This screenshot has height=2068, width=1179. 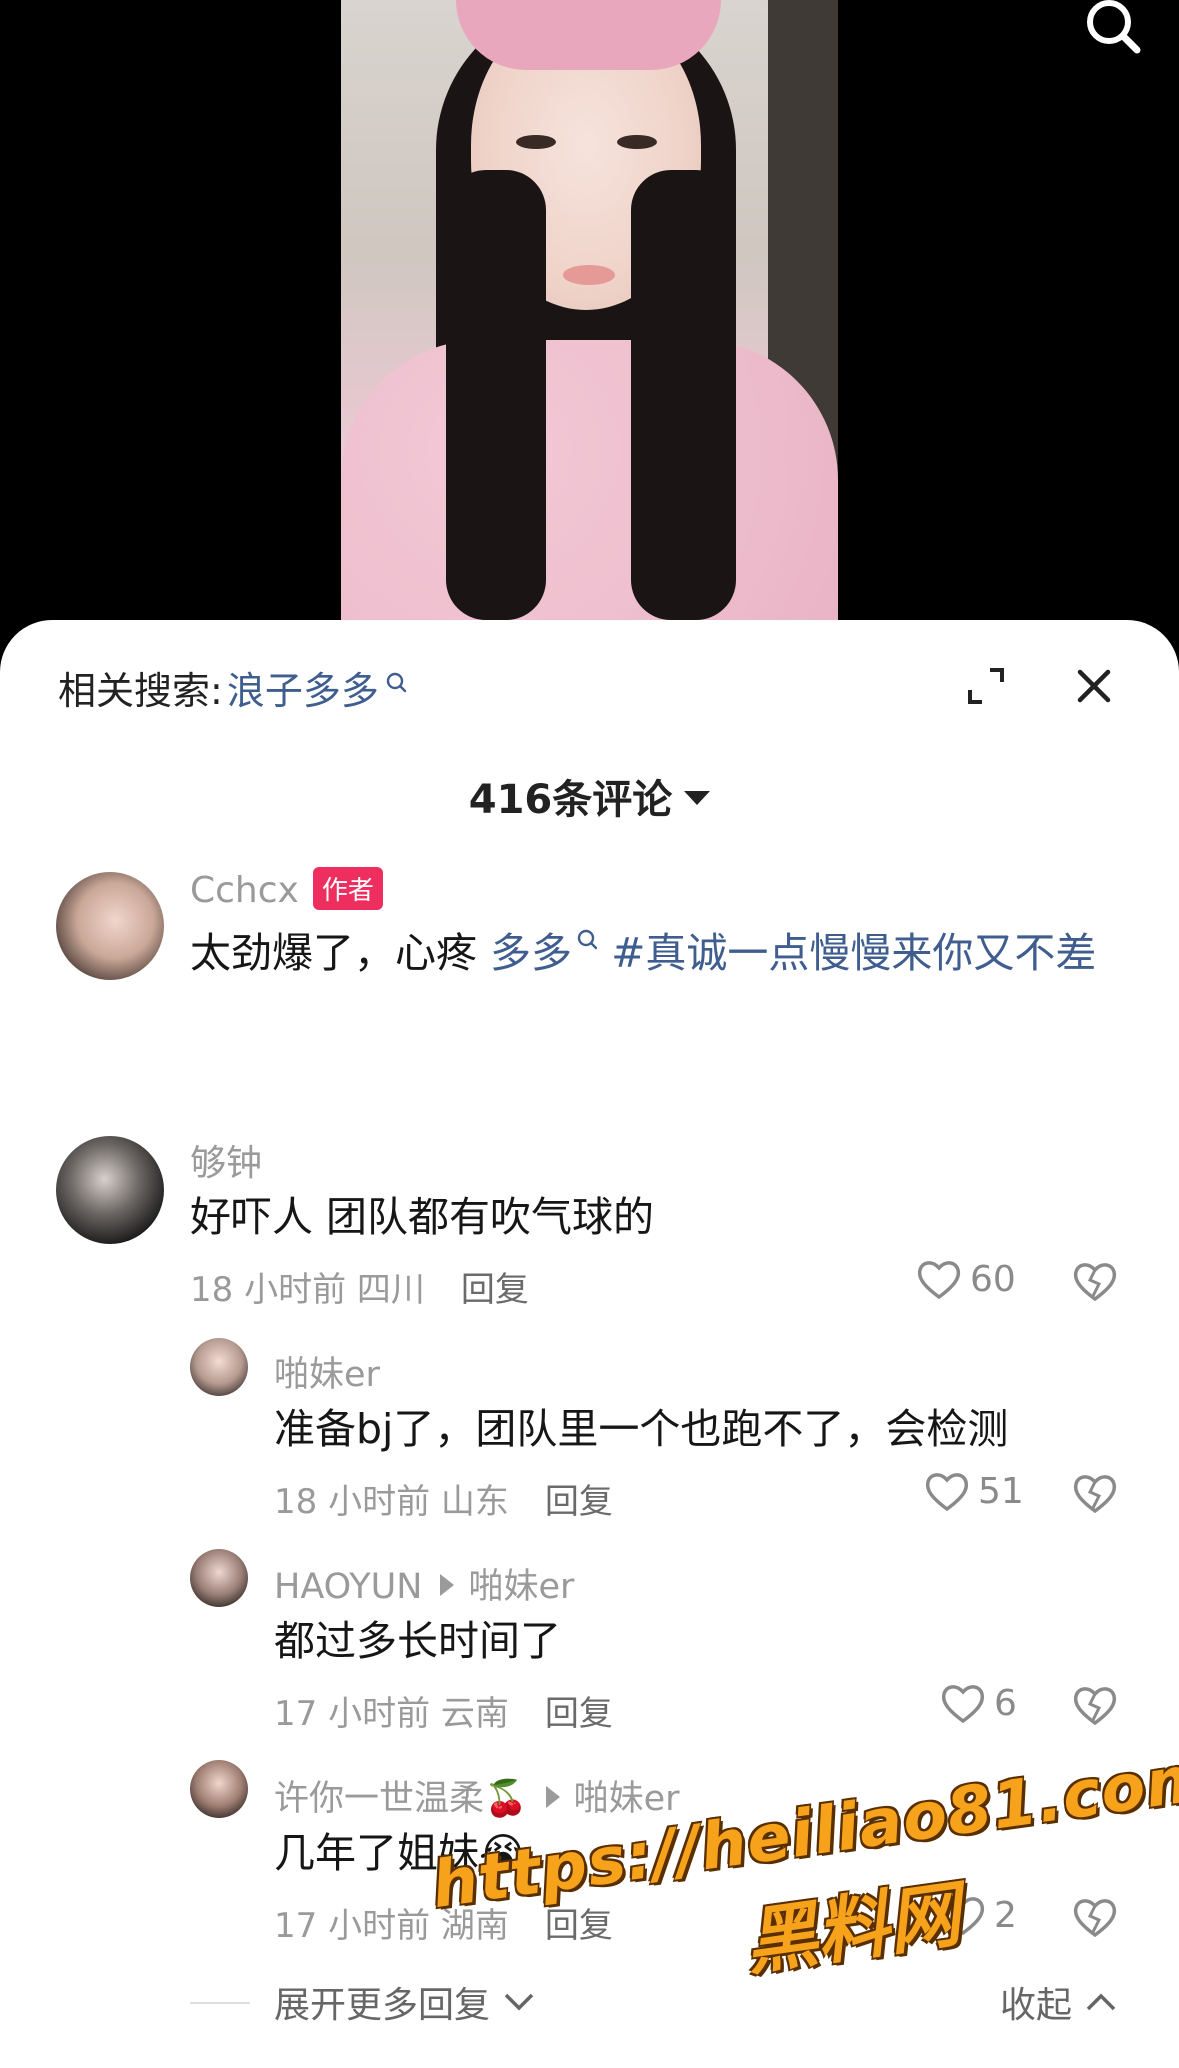 I want to click on comment-author-name: Cchcx 作者, so click(x=286, y=890).